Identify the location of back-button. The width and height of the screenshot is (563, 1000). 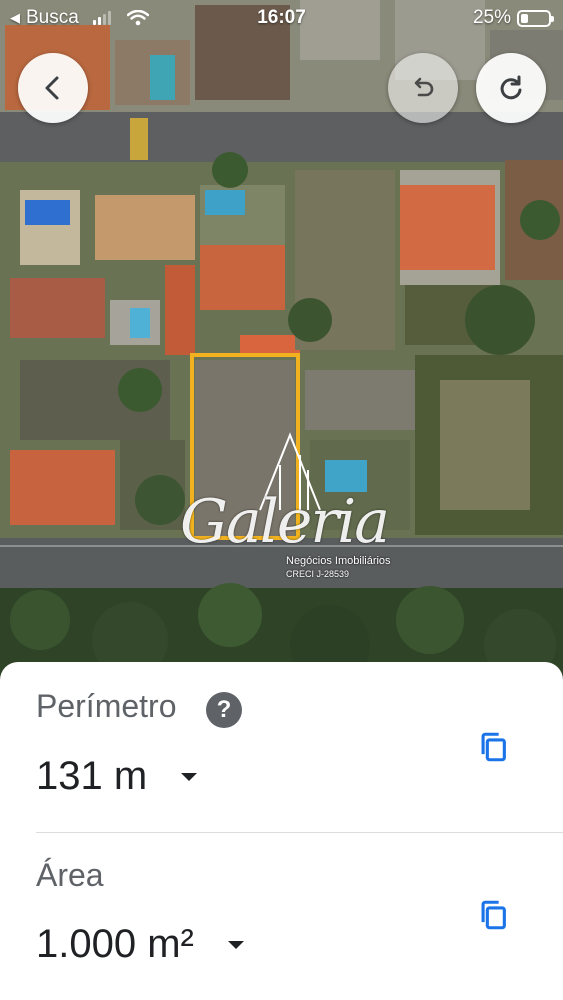
(53, 88).